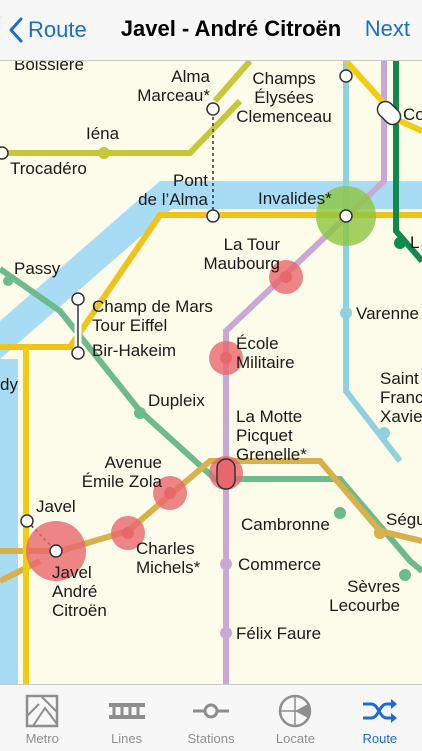  I want to click on tab-lines: Lines, so click(126, 718).